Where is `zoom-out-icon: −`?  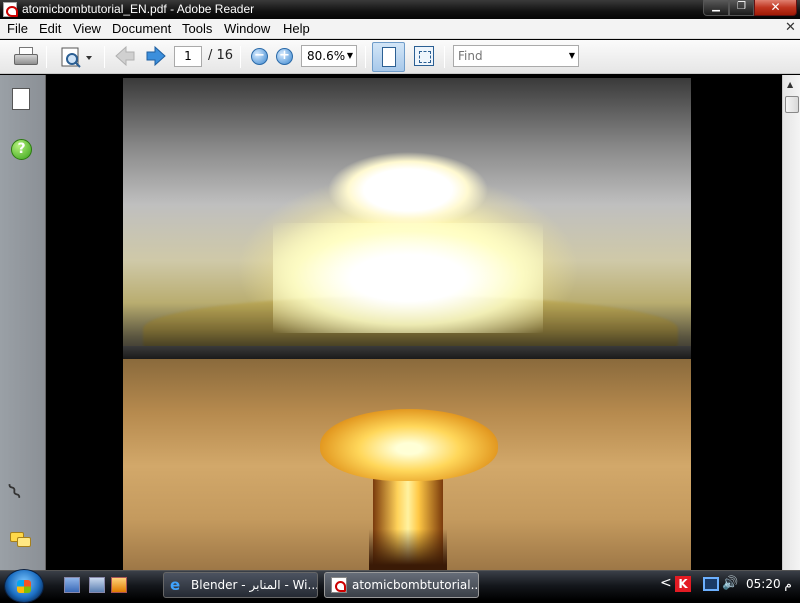 zoom-out-icon: − is located at coordinates (259, 56).